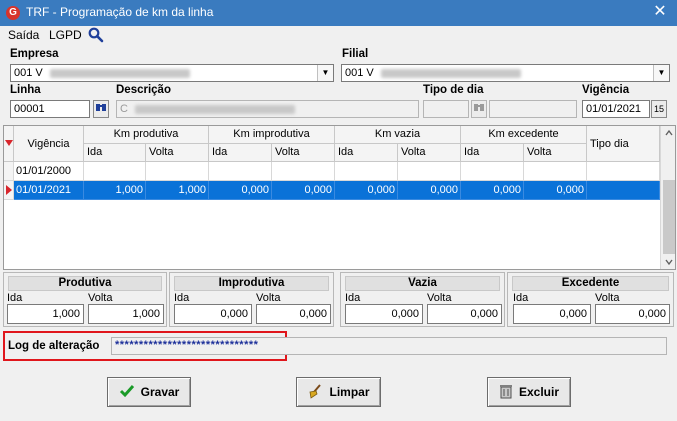 The image size is (677, 421). Describe the element at coordinates (272, 135) in the screenshot. I see `col-km-improdutiva-header: Km improdutiva` at that location.